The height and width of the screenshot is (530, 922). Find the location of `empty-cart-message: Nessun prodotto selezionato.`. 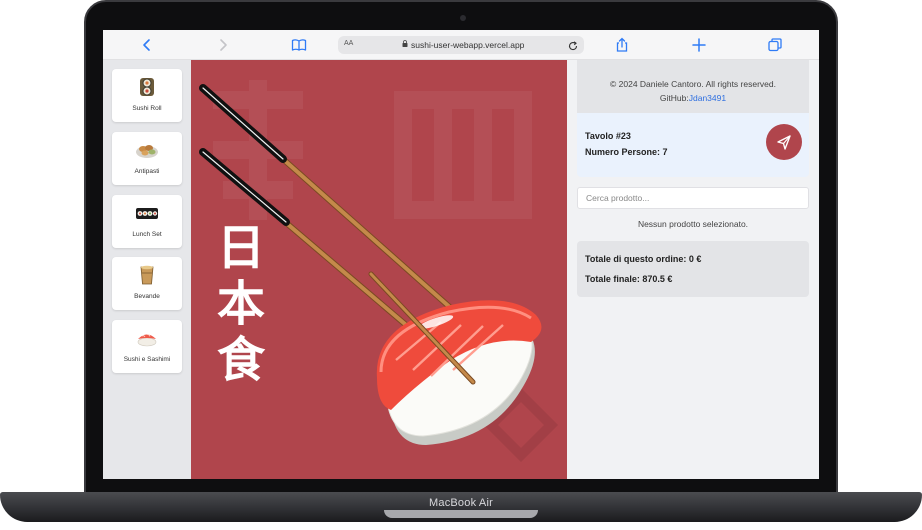

empty-cart-message: Nessun prodotto selezionato. is located at coordinates (693, 224).